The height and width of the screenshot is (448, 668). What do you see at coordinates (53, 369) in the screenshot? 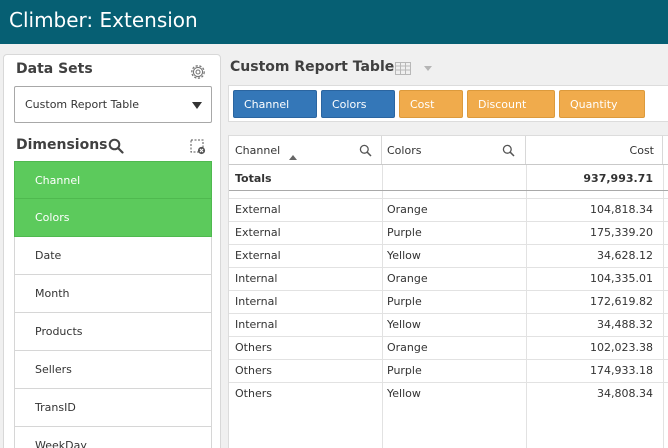
I see `dimension-item-label: Sellers` at bounding box center [53, 369].